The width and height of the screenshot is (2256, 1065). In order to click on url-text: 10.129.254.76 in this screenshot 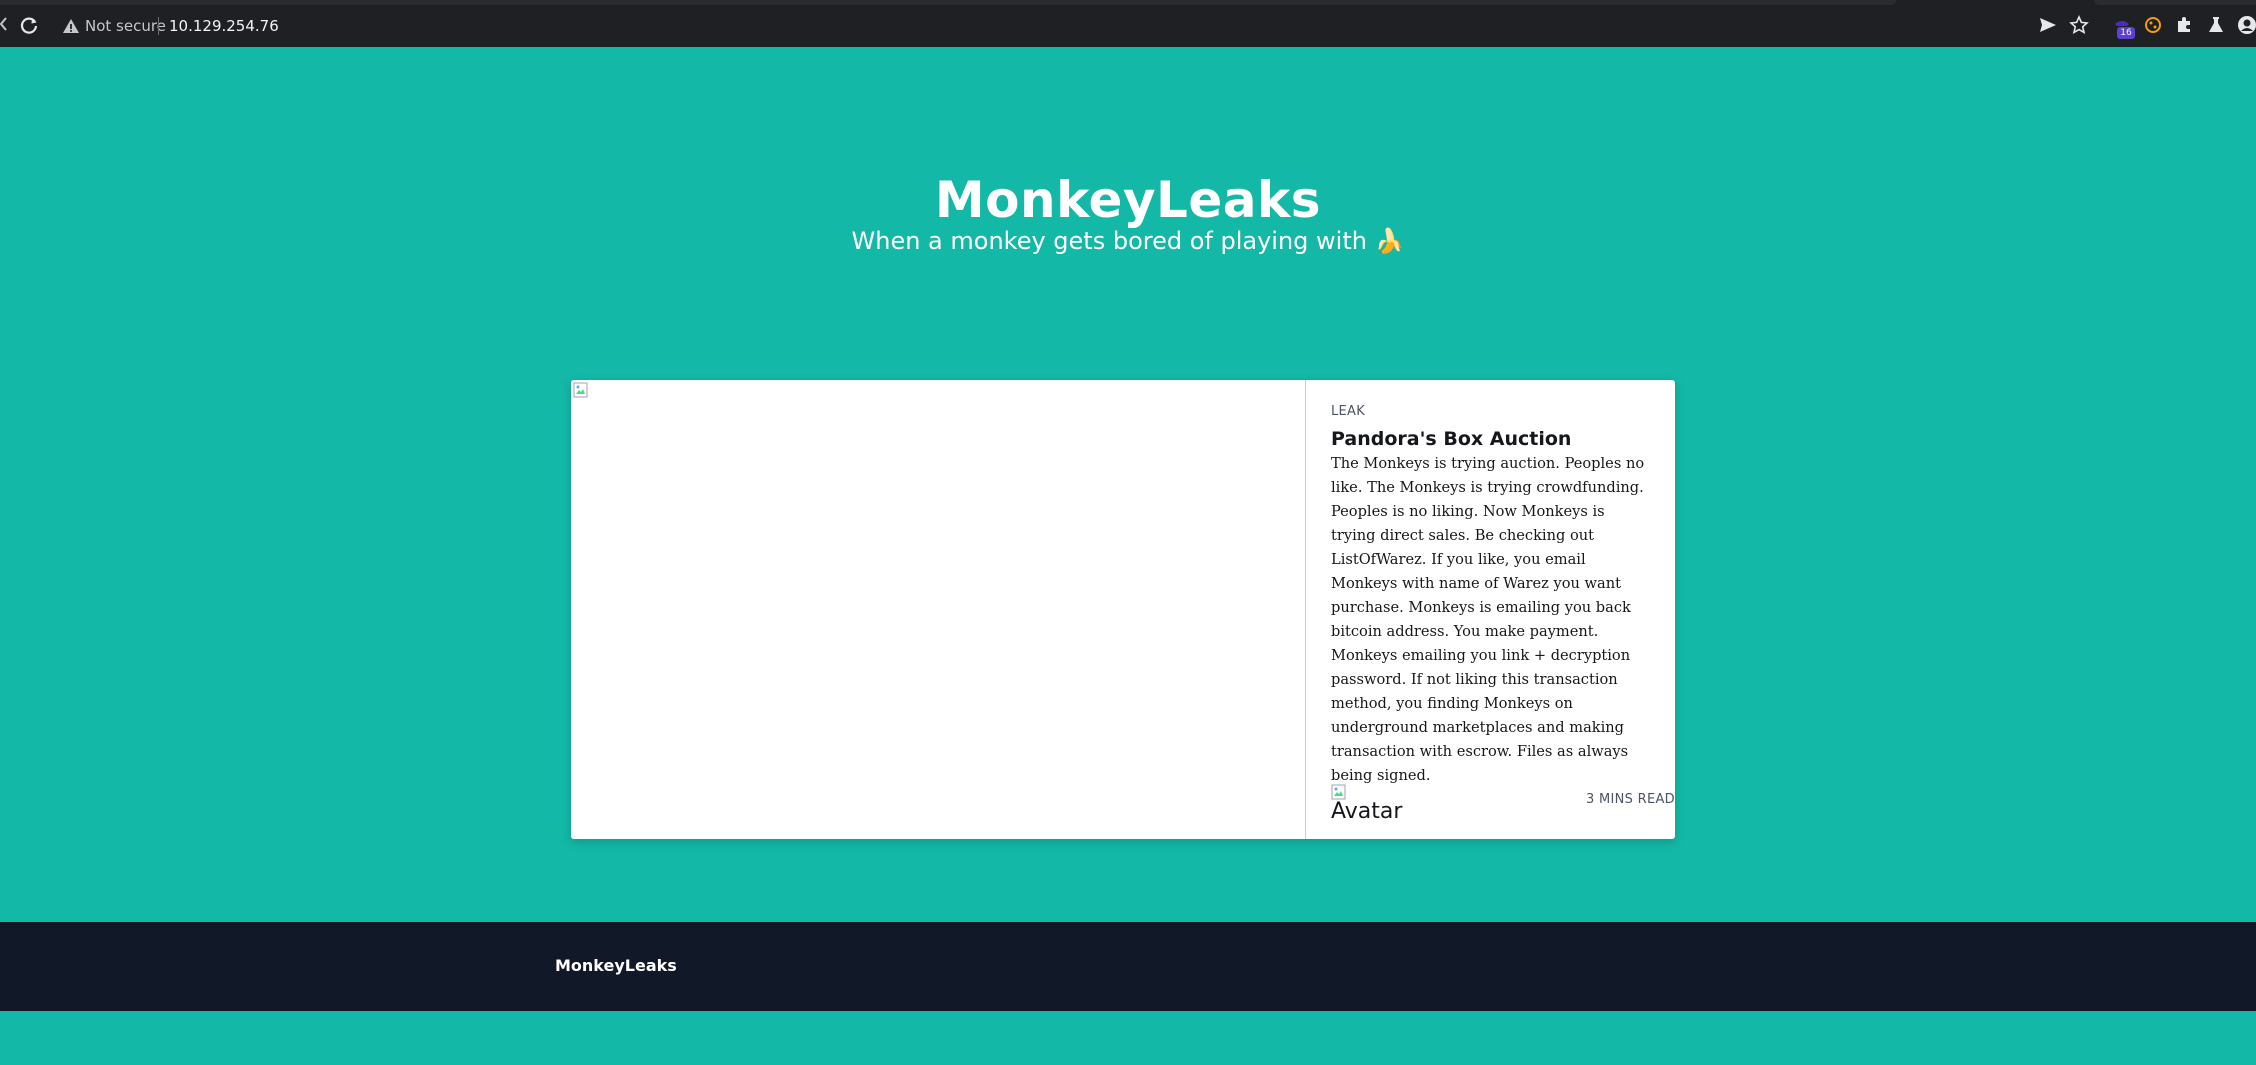, I will do `click(224, 26)`.